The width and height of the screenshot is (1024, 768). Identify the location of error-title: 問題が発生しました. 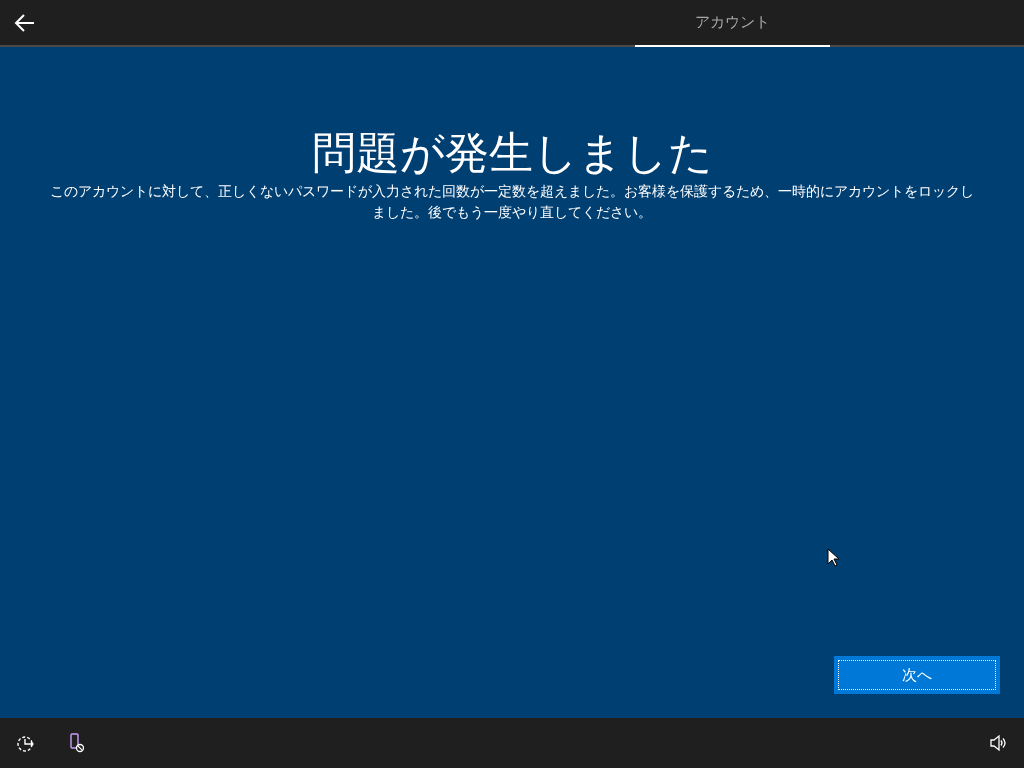
(512, 153).